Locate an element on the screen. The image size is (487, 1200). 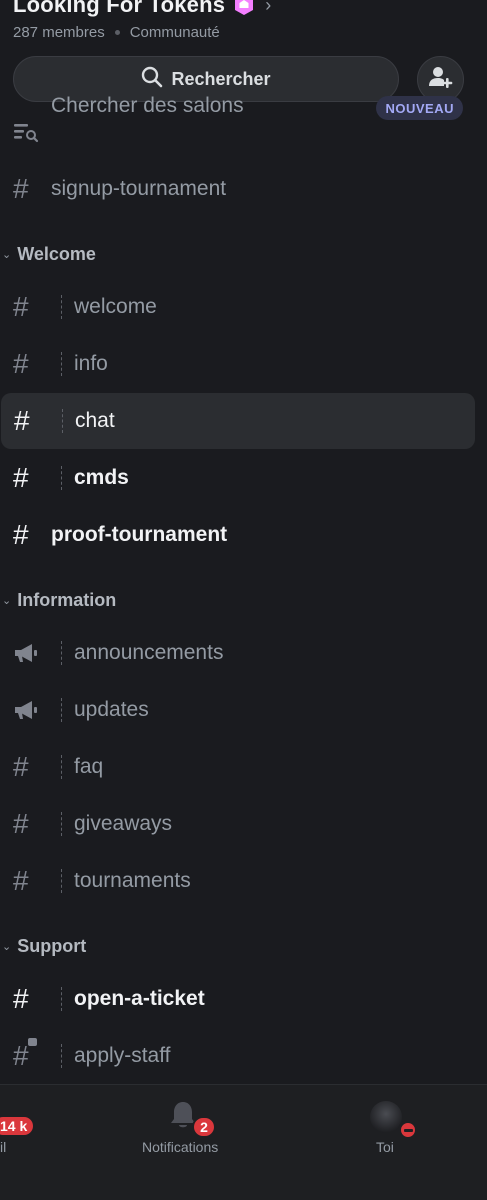
chevron-right-icon: › is located at coordinates (268, 7).